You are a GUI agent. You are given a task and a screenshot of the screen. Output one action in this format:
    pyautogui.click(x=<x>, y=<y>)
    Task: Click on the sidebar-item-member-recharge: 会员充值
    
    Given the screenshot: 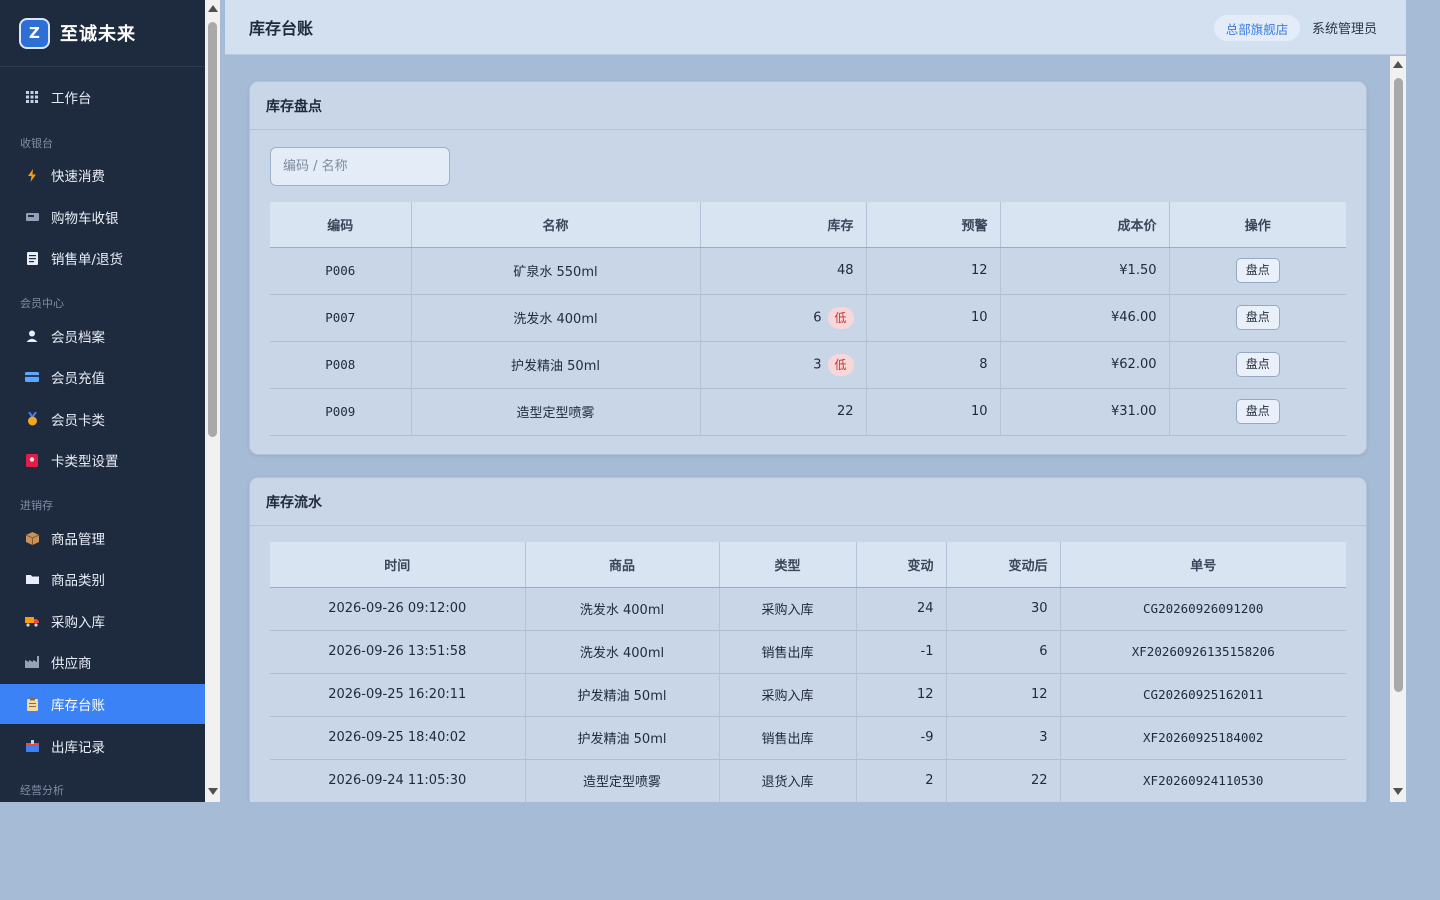 What is the action you would take?
    pyautogui.click(x=102, y=377)
    